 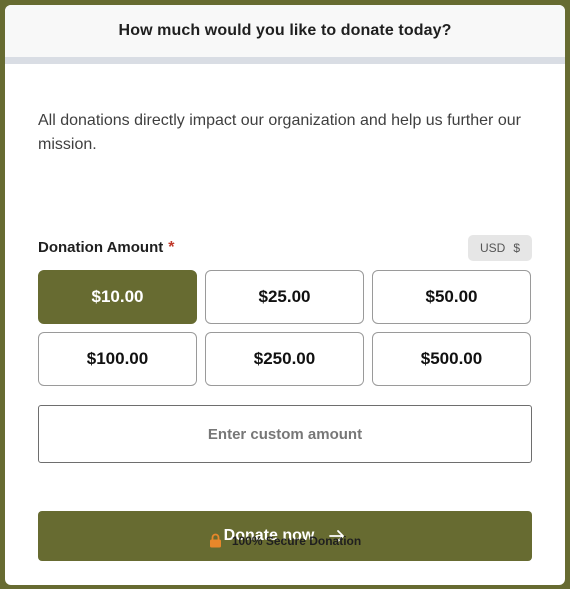 I want to click on amount-label-text: Donation Amount, so click(x=101, y=247).